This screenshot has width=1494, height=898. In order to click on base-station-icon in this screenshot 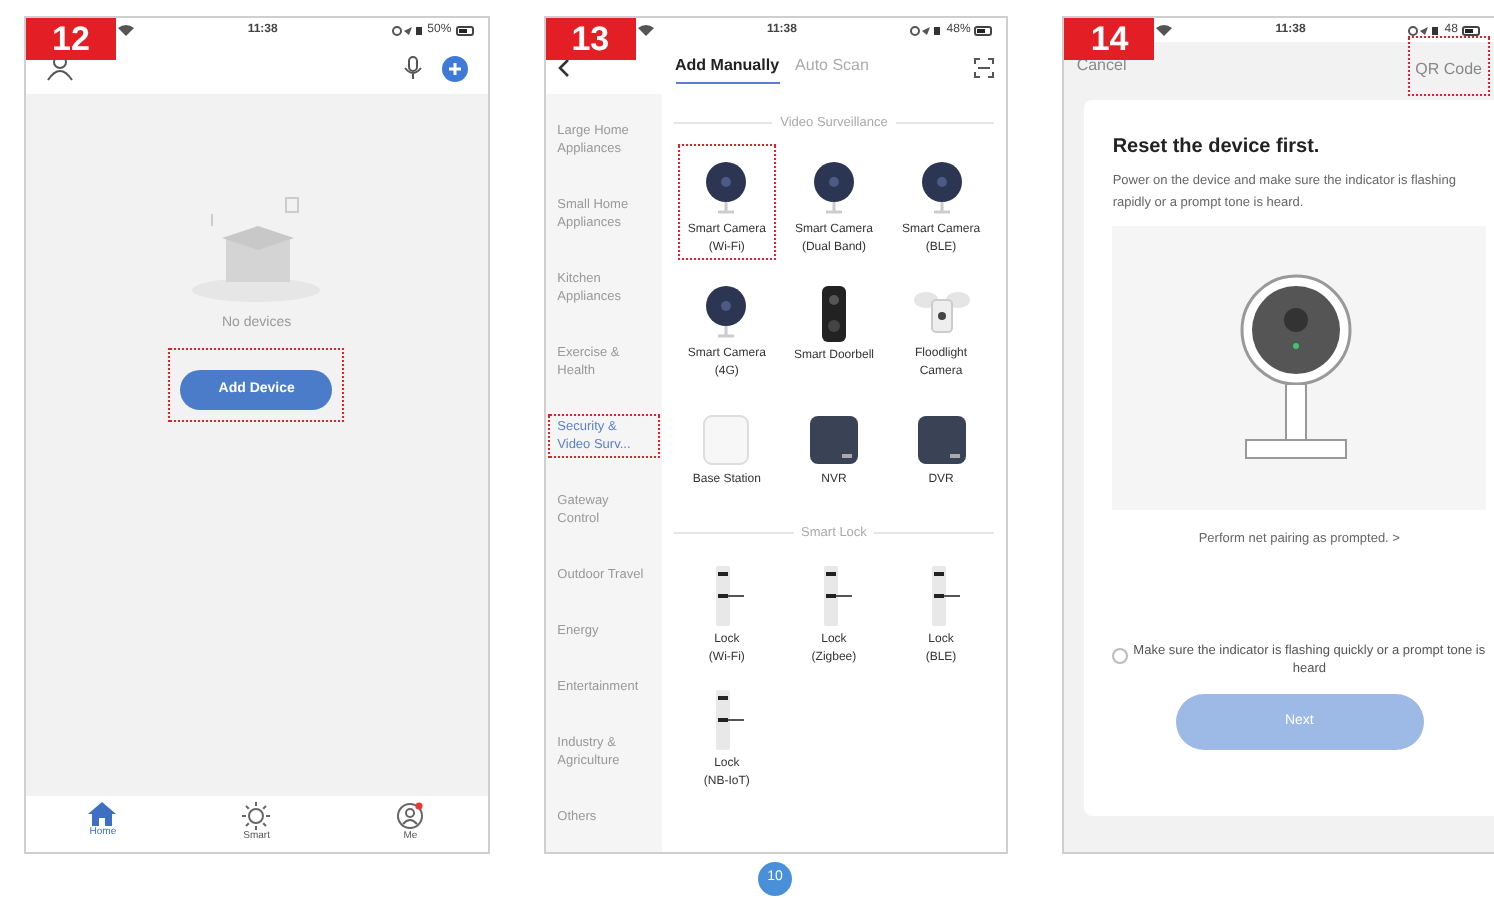, I will do `click(726, 439)`.